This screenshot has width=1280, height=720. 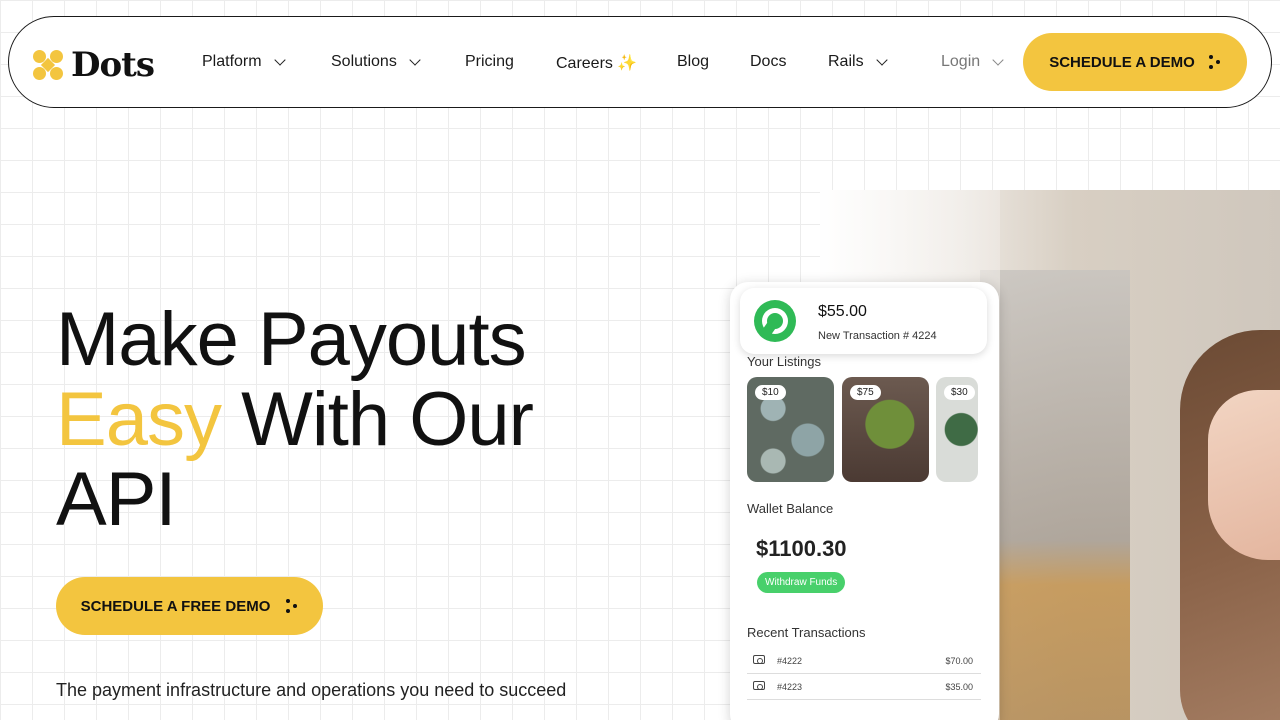 I want to click on listing-price: $30, so click(x=959, y=392).